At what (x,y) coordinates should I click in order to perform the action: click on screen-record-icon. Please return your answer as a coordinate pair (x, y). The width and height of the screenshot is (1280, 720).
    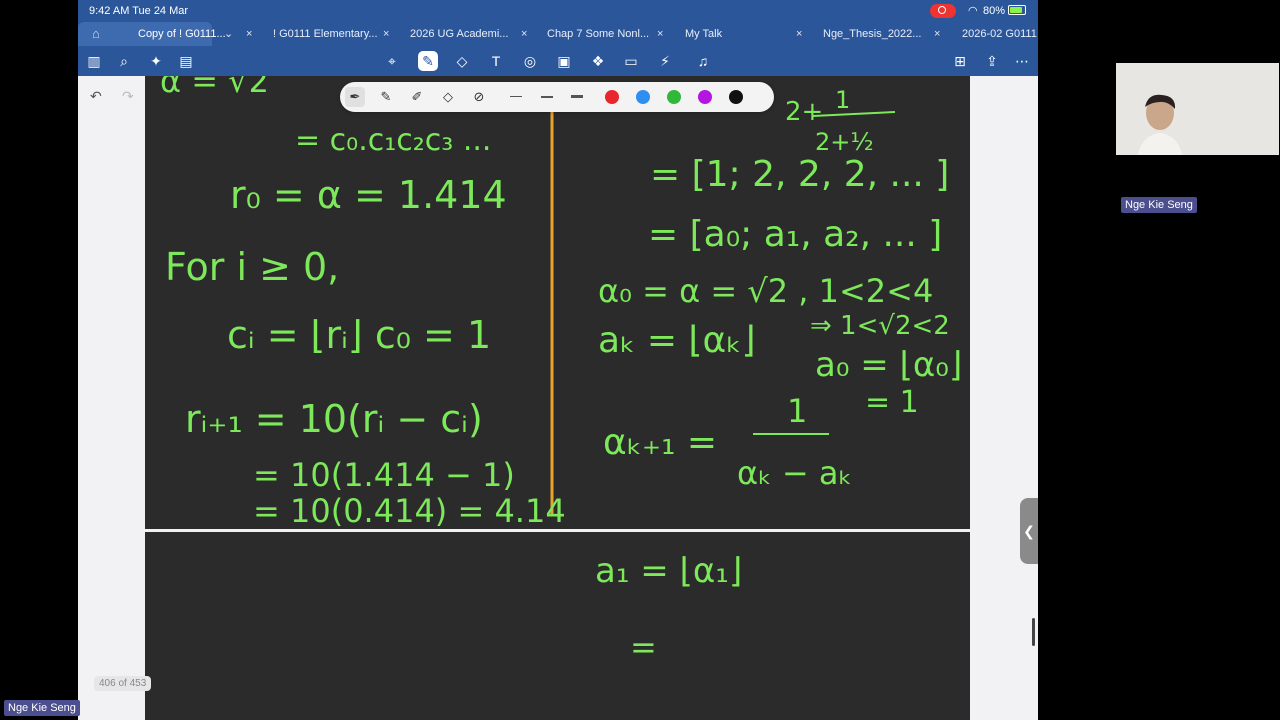
    Looking at the image, I should click on (943, 11).